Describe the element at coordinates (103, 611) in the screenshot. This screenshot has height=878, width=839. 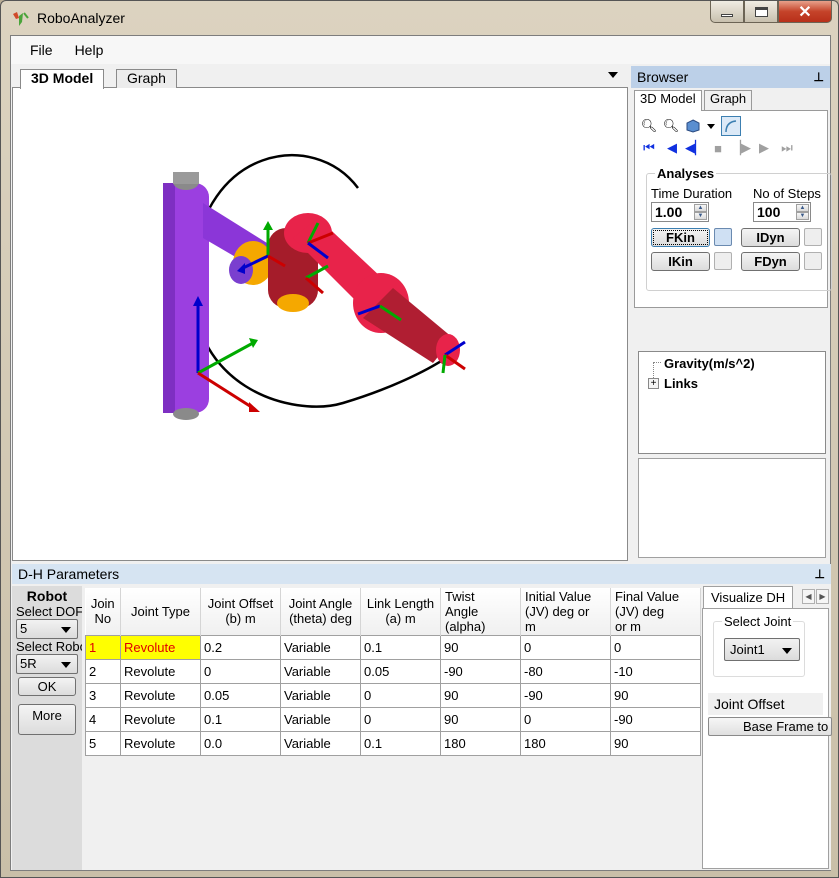
I see `header-joint-no: Join No` at that location.